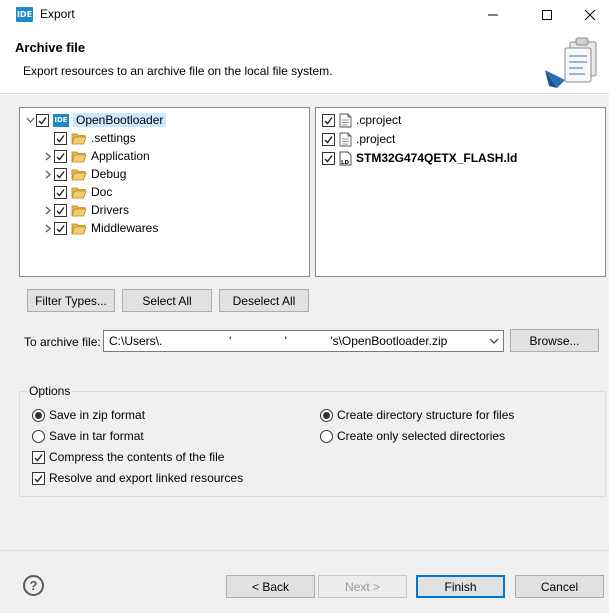 The image size is (609, 613). I want to click on archive-path-value: C:\Users\. ' ' 's\OpenBootloader.zip, so click(278, 341).